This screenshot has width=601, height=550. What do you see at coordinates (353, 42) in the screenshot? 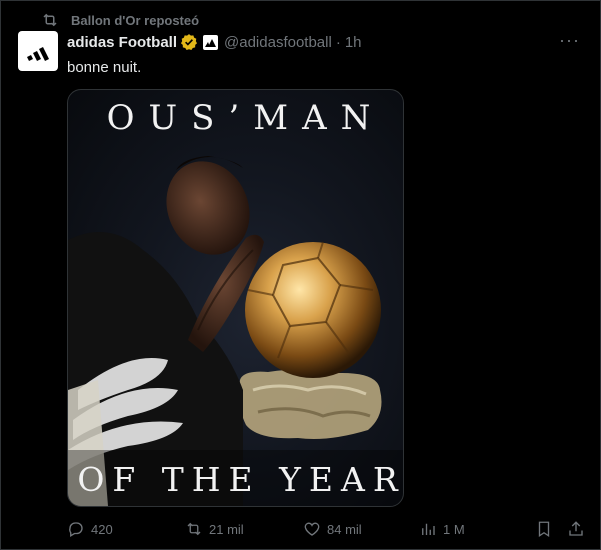
I see `tweet-time: 1h` at bounding box center [353, 42].